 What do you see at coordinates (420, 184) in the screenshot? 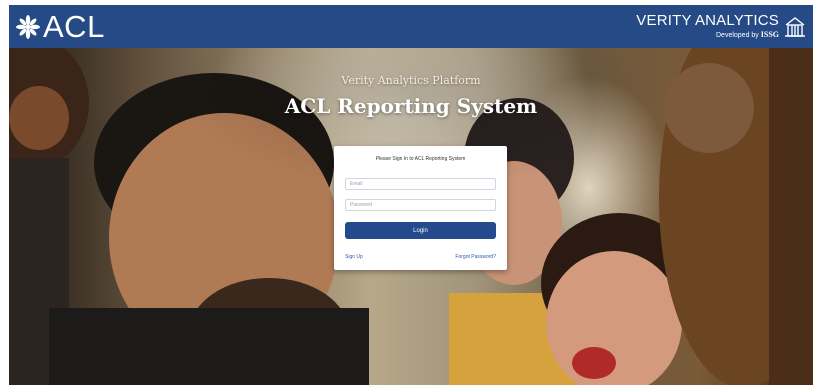
I see `email-field` at bounding box center [420, 184].